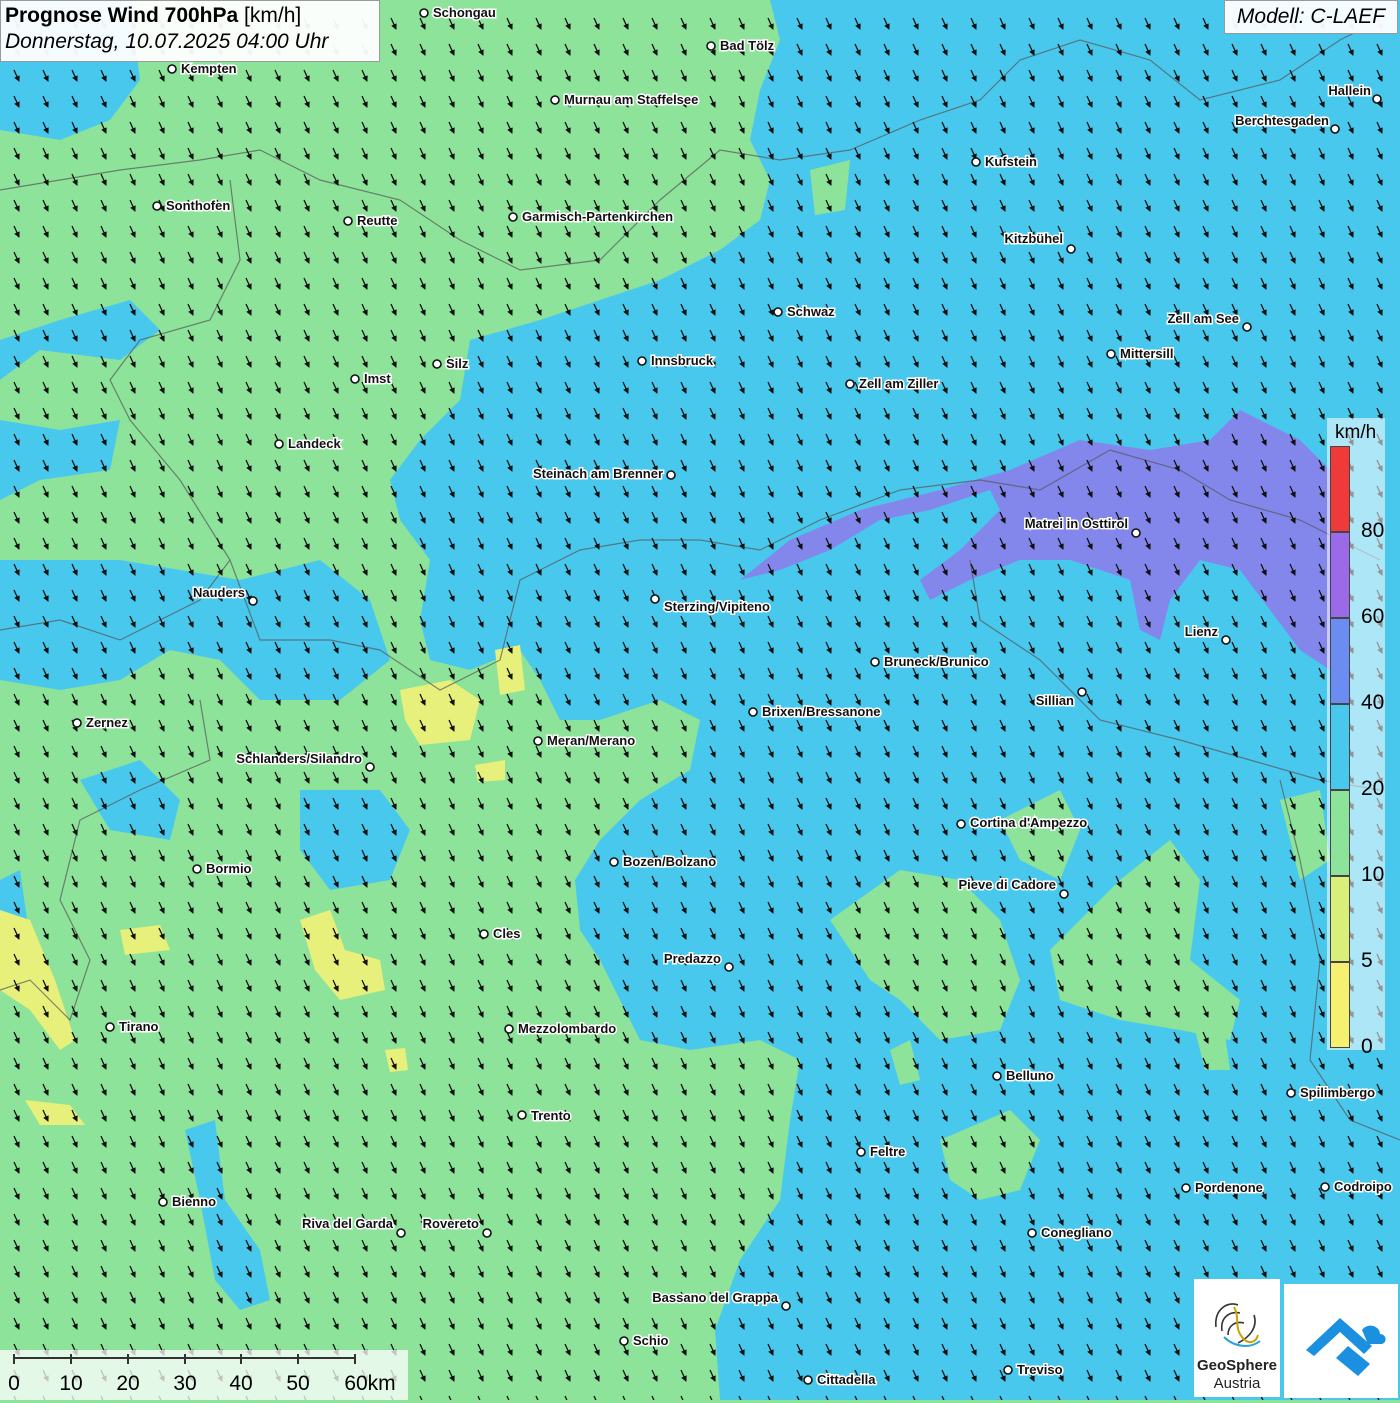 The height and width of the screenshot is (1403, 1400). What do you see at coordinates (298, 1383) in the screenshot?
I see `scale-label: 50` at bounding box center [298, 1383].